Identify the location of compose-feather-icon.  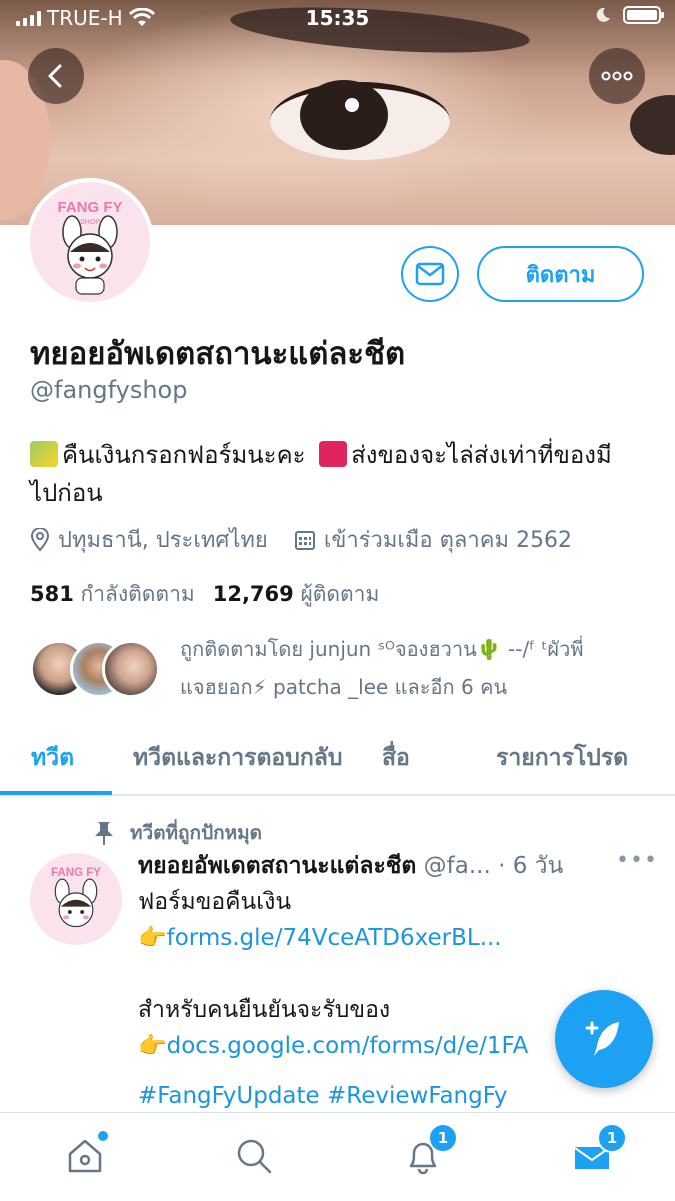
(602, 1038).